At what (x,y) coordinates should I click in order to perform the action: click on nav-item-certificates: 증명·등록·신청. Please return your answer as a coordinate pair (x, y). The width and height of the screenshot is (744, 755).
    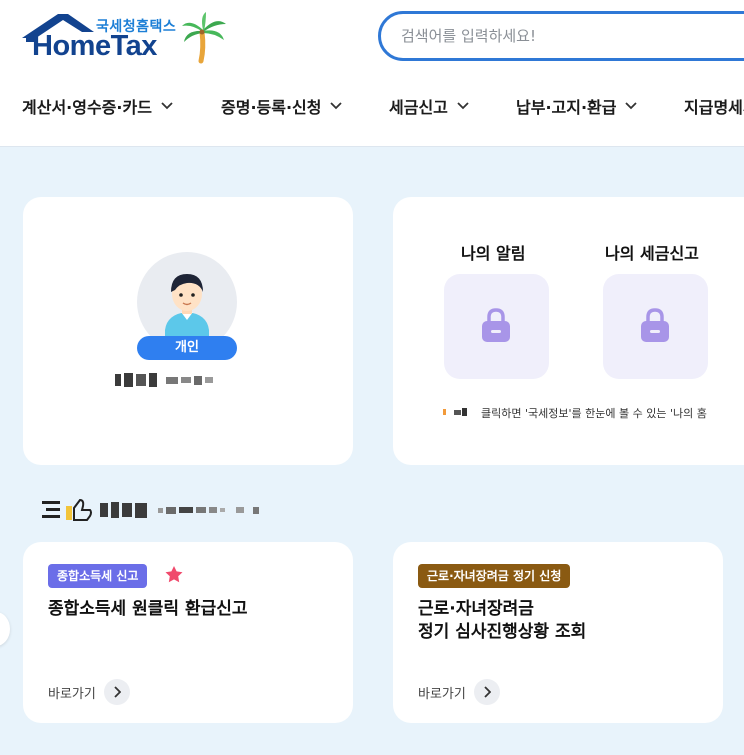
    Looking at the image, I should click on (282, 106).